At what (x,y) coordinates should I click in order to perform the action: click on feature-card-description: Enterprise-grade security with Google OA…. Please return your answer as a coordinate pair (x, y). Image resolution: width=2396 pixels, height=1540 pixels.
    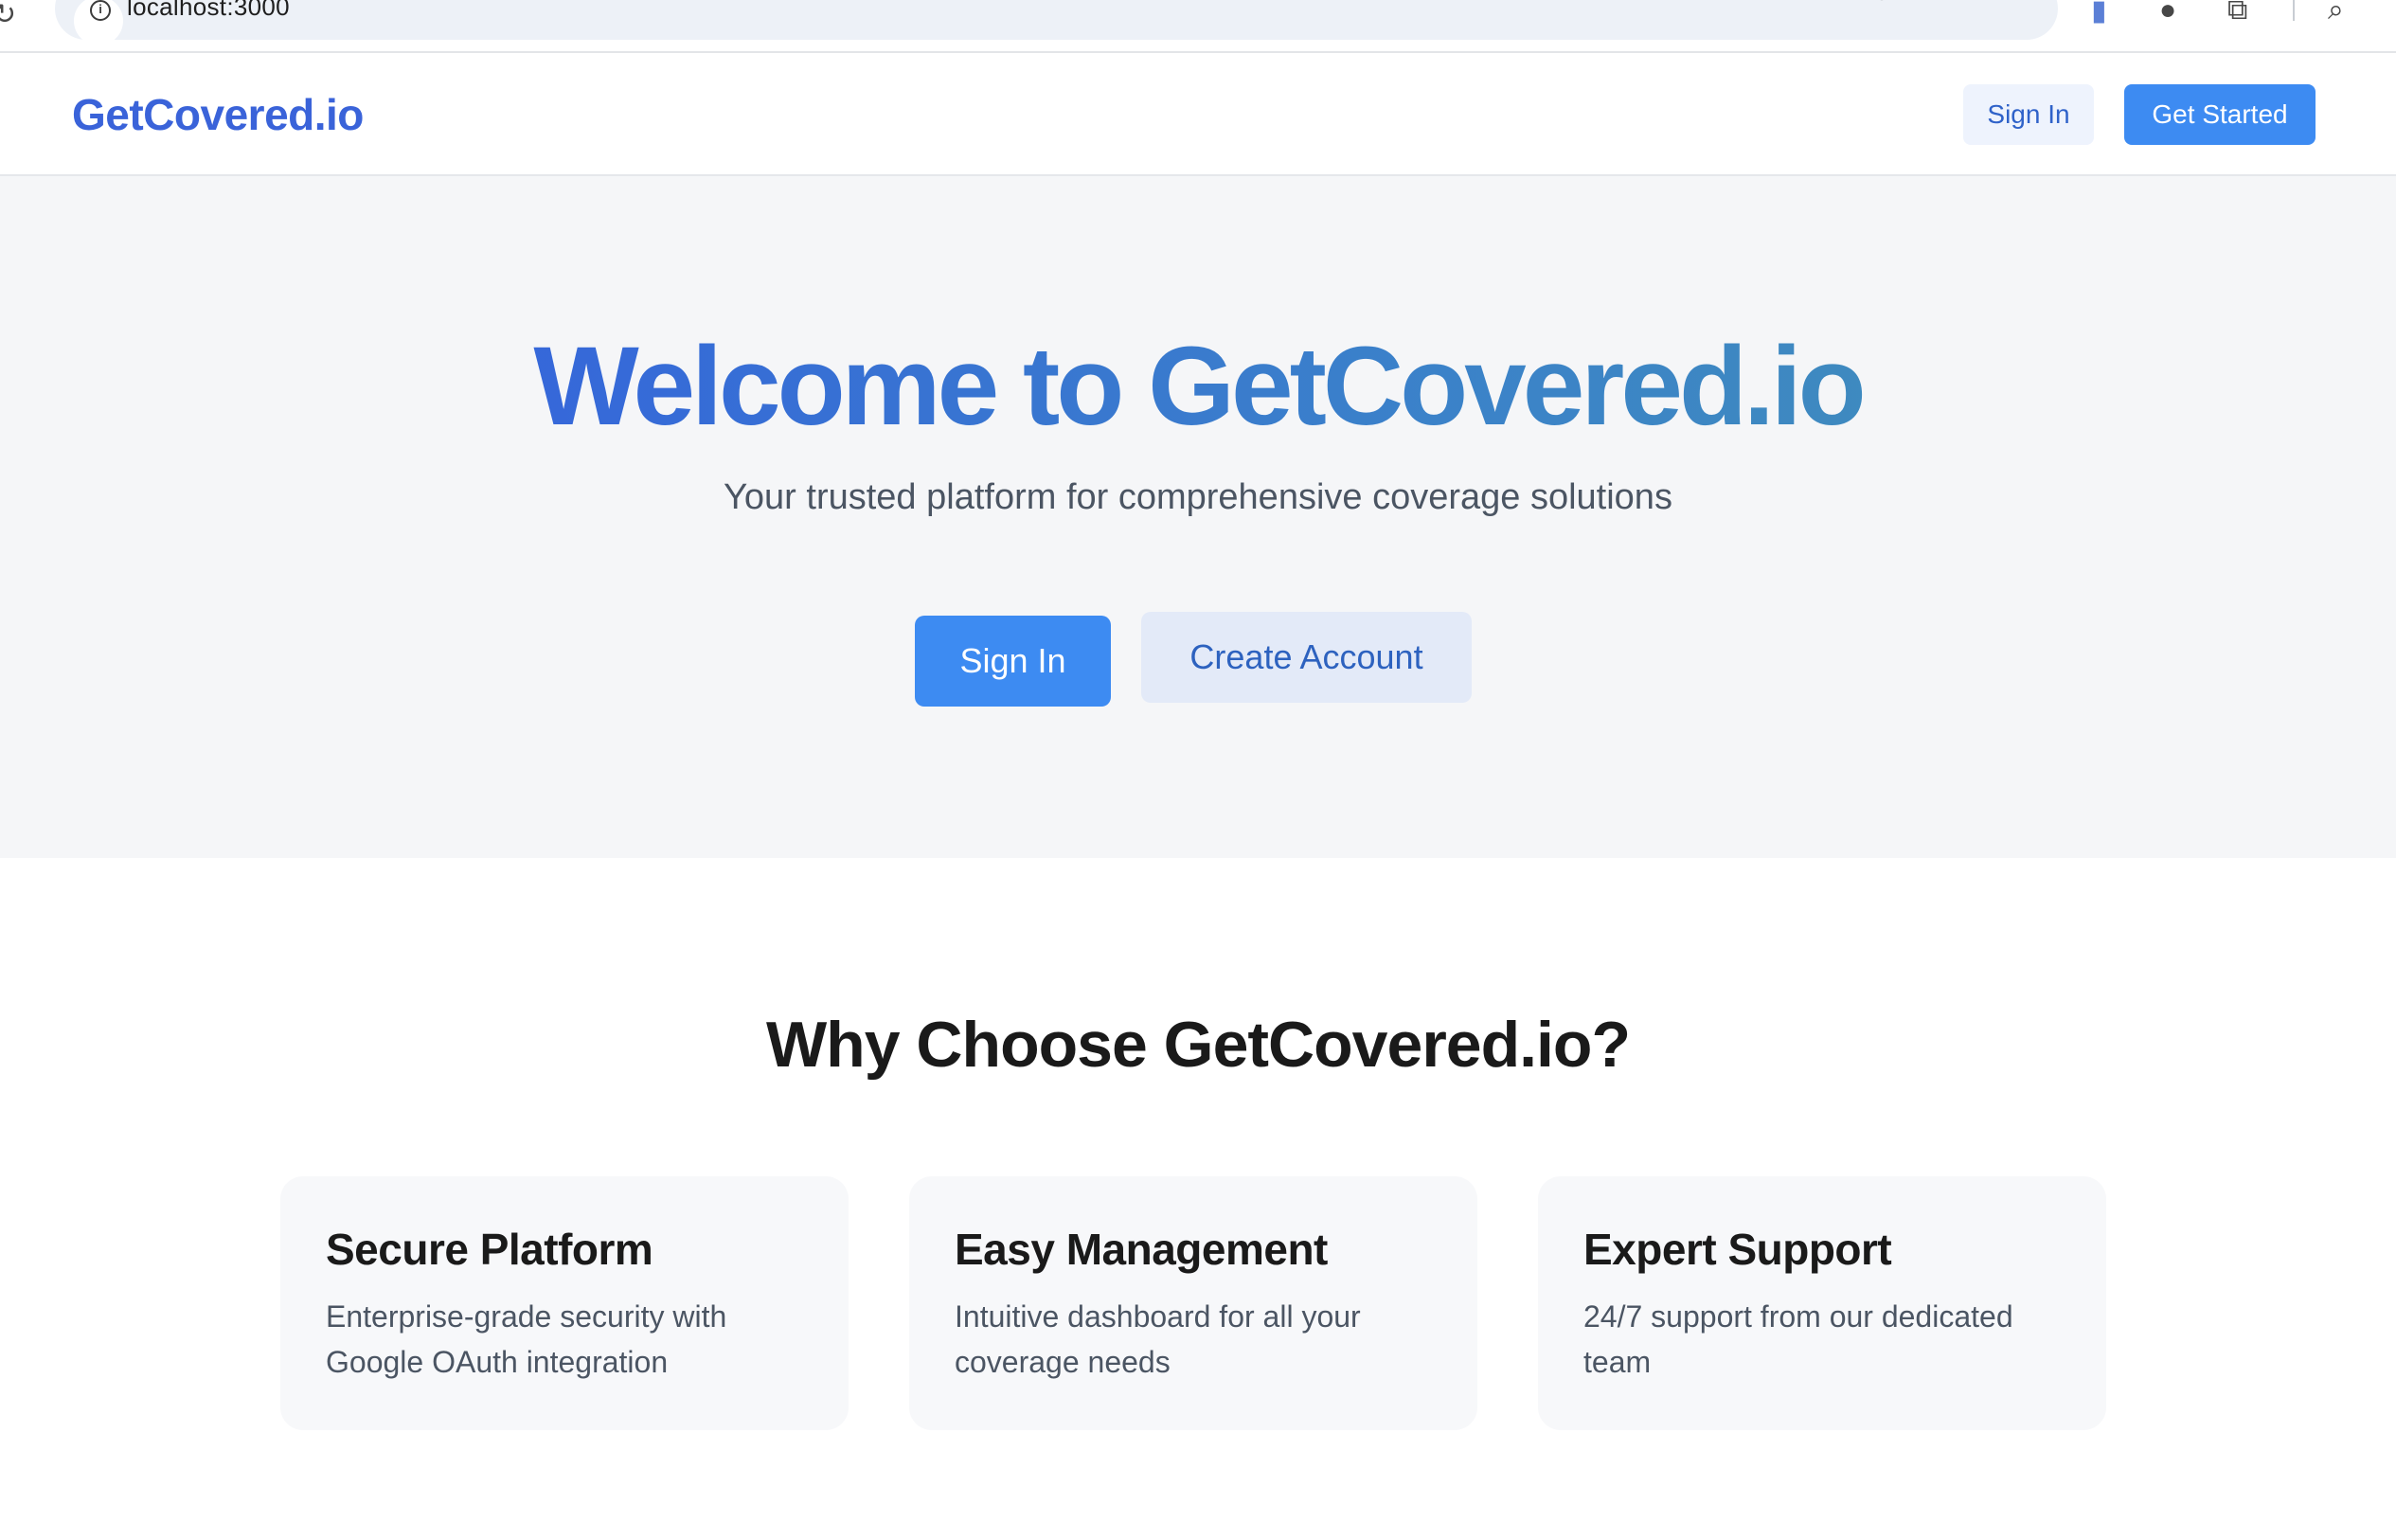
    Looking at the image, I should click on (526, 1339).